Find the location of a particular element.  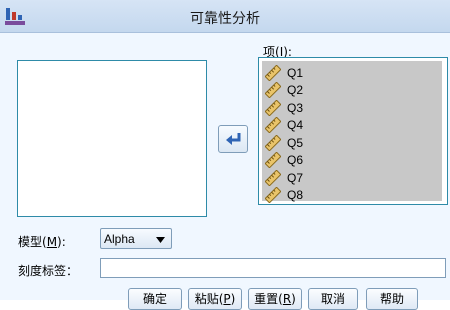

chevron-down-icon is located at coordinates (160, 240).